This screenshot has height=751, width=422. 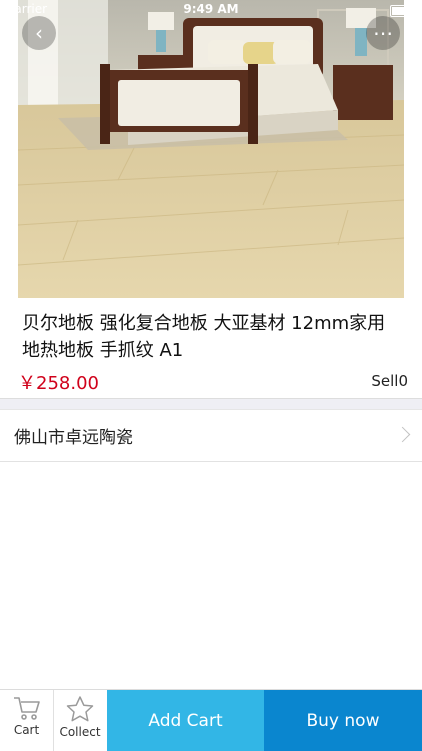 What do you see at coordinates (204, 337) in the screenshot?
I see `product-title: 贝尔地板 强化复合地板 大亚基材 12mm家用地热地板 手抓纹 A1` at bounding box center [204, 337].